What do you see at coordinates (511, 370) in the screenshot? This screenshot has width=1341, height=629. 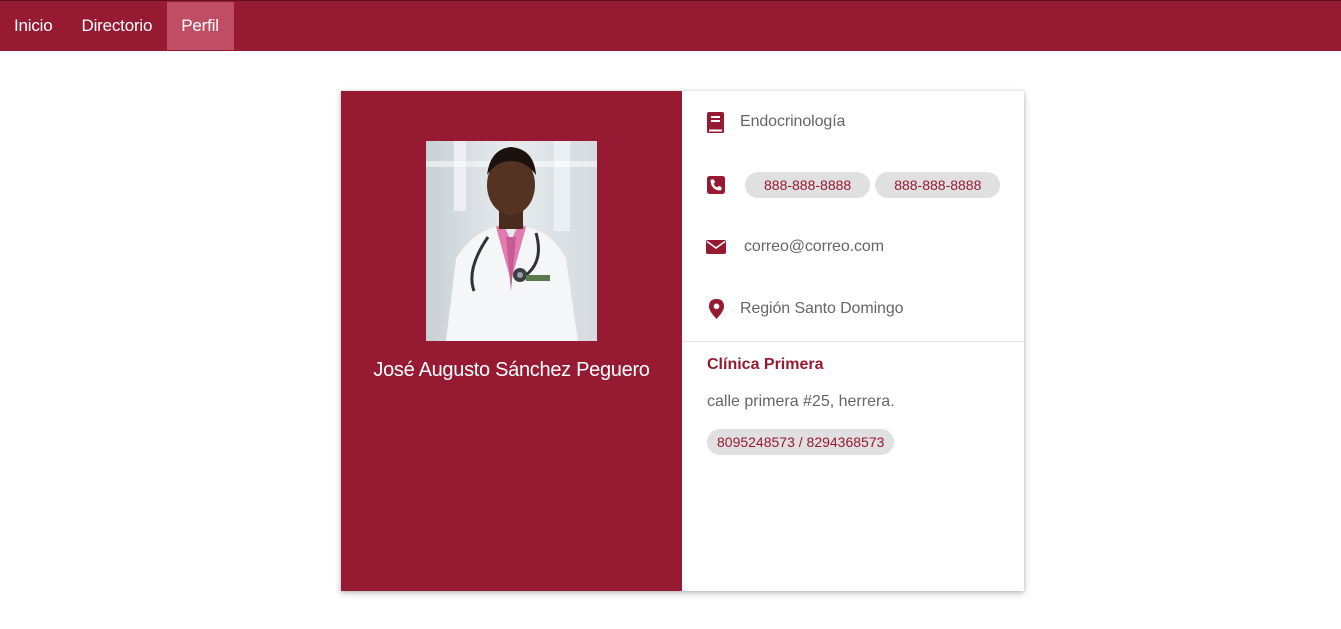 I see `doctor-name: José Augusto Sánchez Peguero` at bounding box center [511, 370].